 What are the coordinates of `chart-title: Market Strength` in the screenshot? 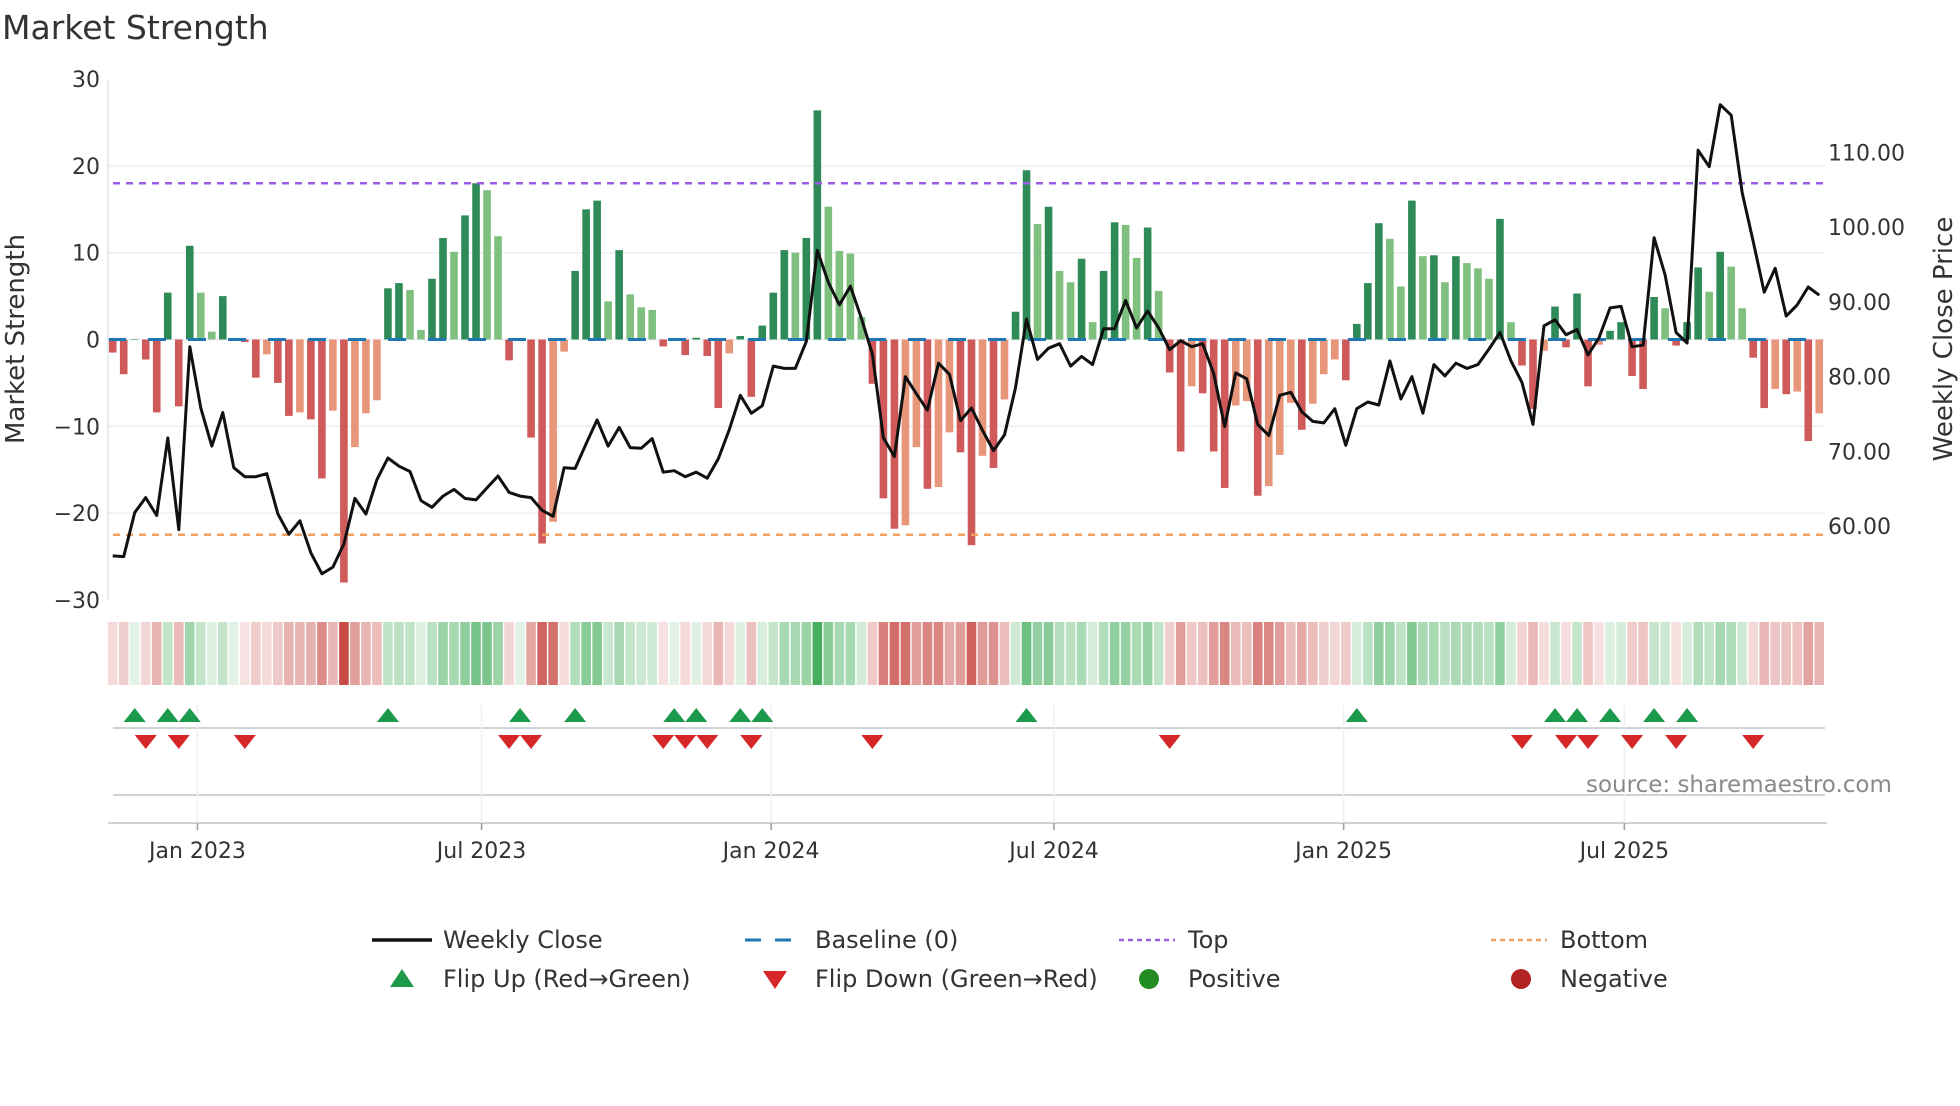 It's located at (135, 27).